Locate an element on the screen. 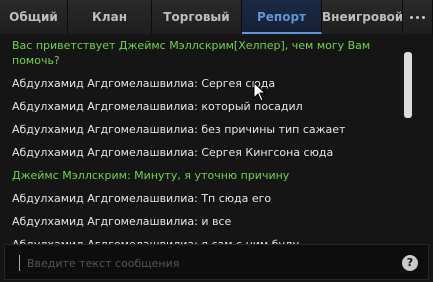  chat-scrollbar is located at coordinates (408, 85).